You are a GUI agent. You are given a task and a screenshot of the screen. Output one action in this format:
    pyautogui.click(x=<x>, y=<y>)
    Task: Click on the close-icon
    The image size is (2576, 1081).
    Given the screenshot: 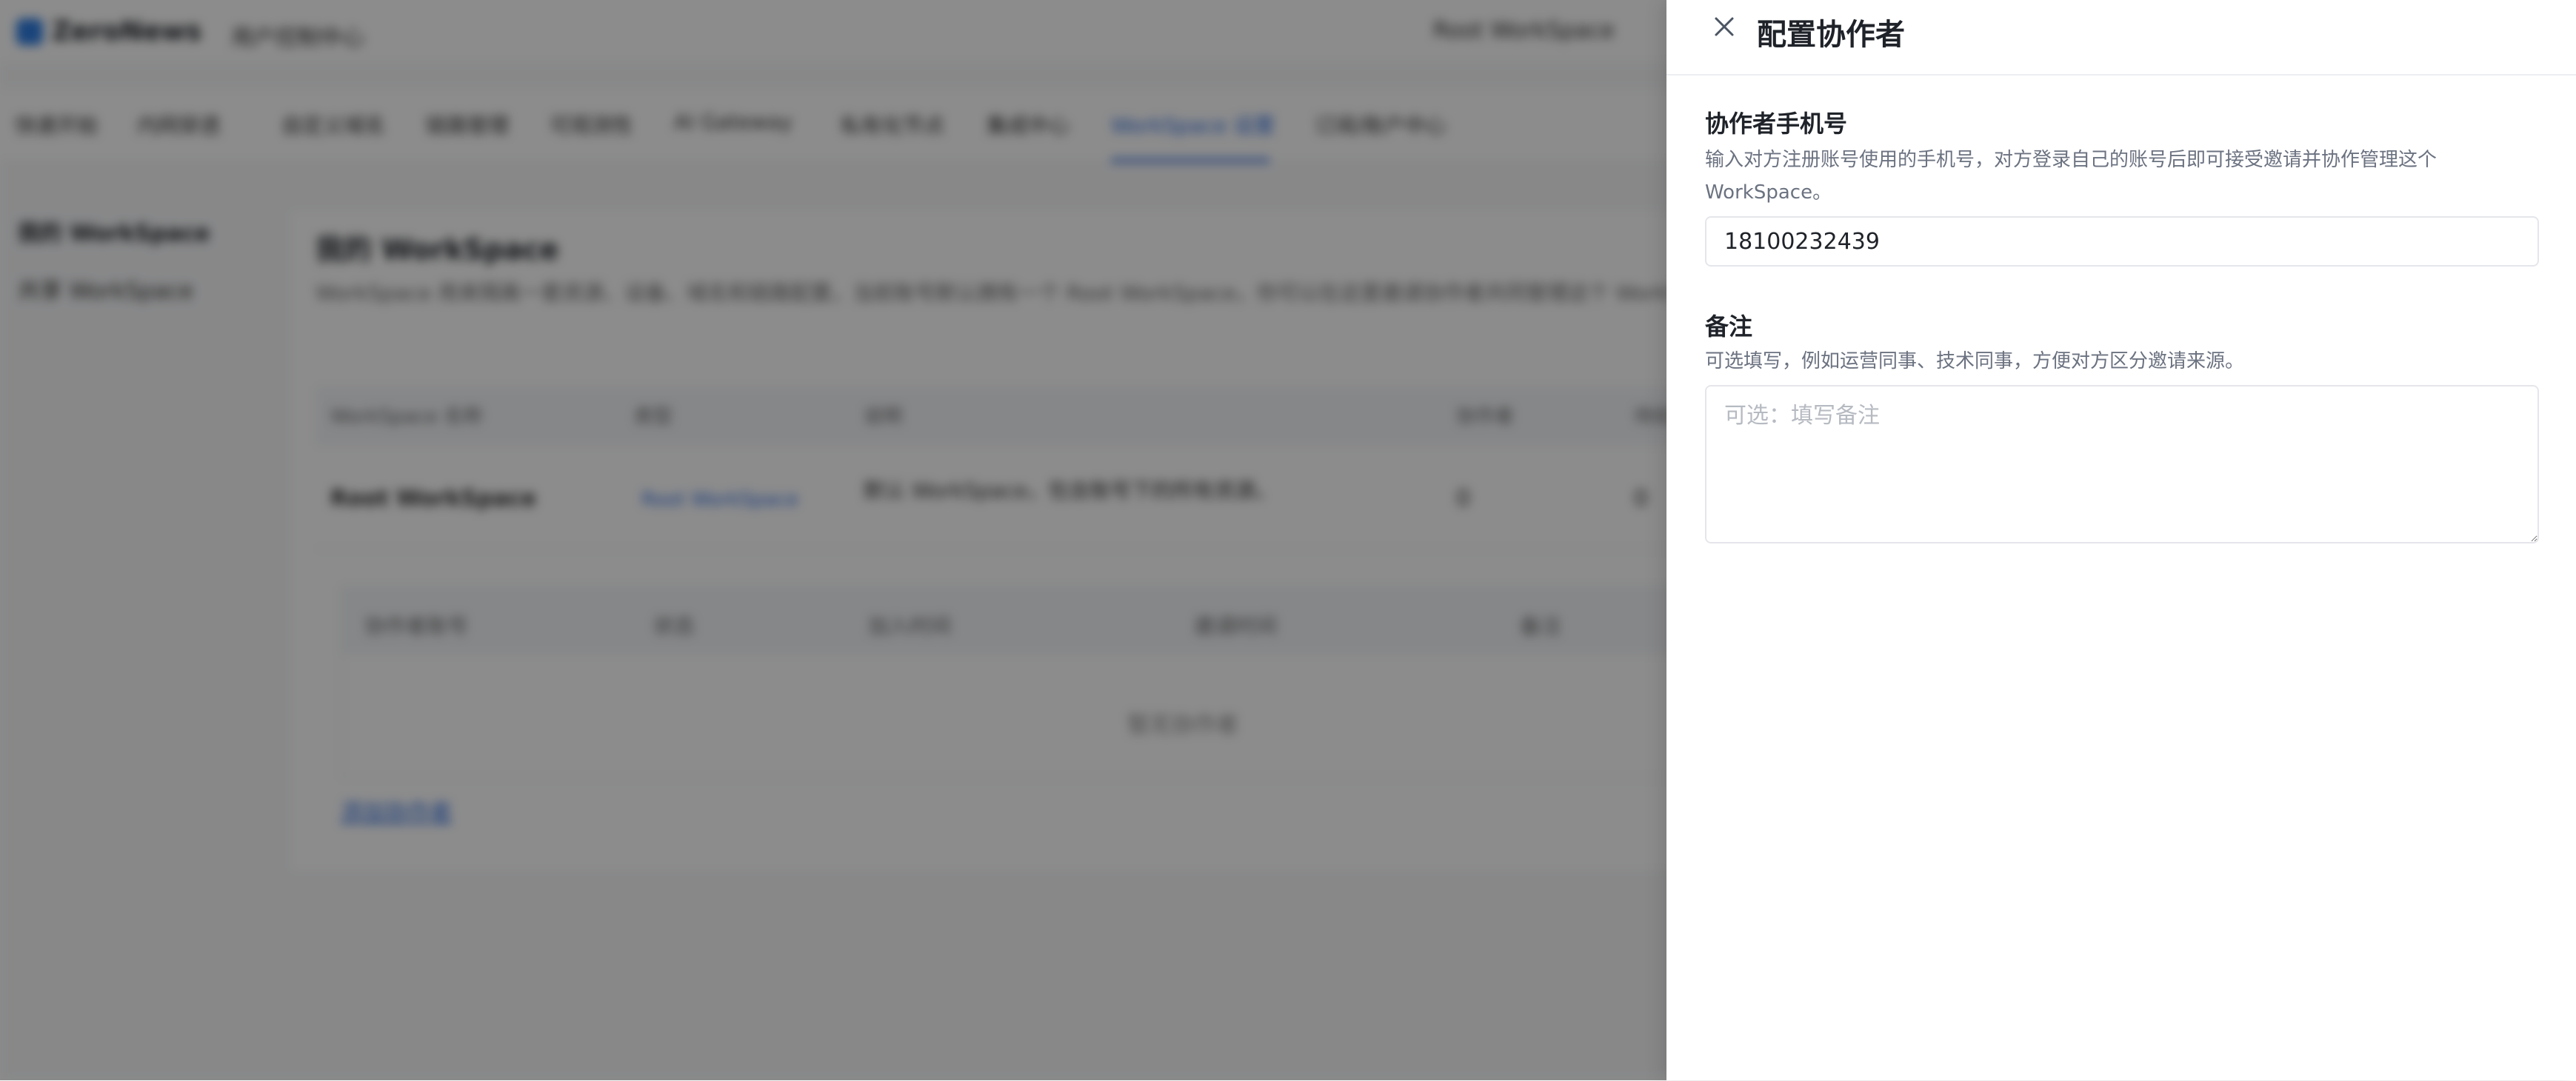 What is the action you would take?
    pyautogui.click(x=1724, y=26)
    